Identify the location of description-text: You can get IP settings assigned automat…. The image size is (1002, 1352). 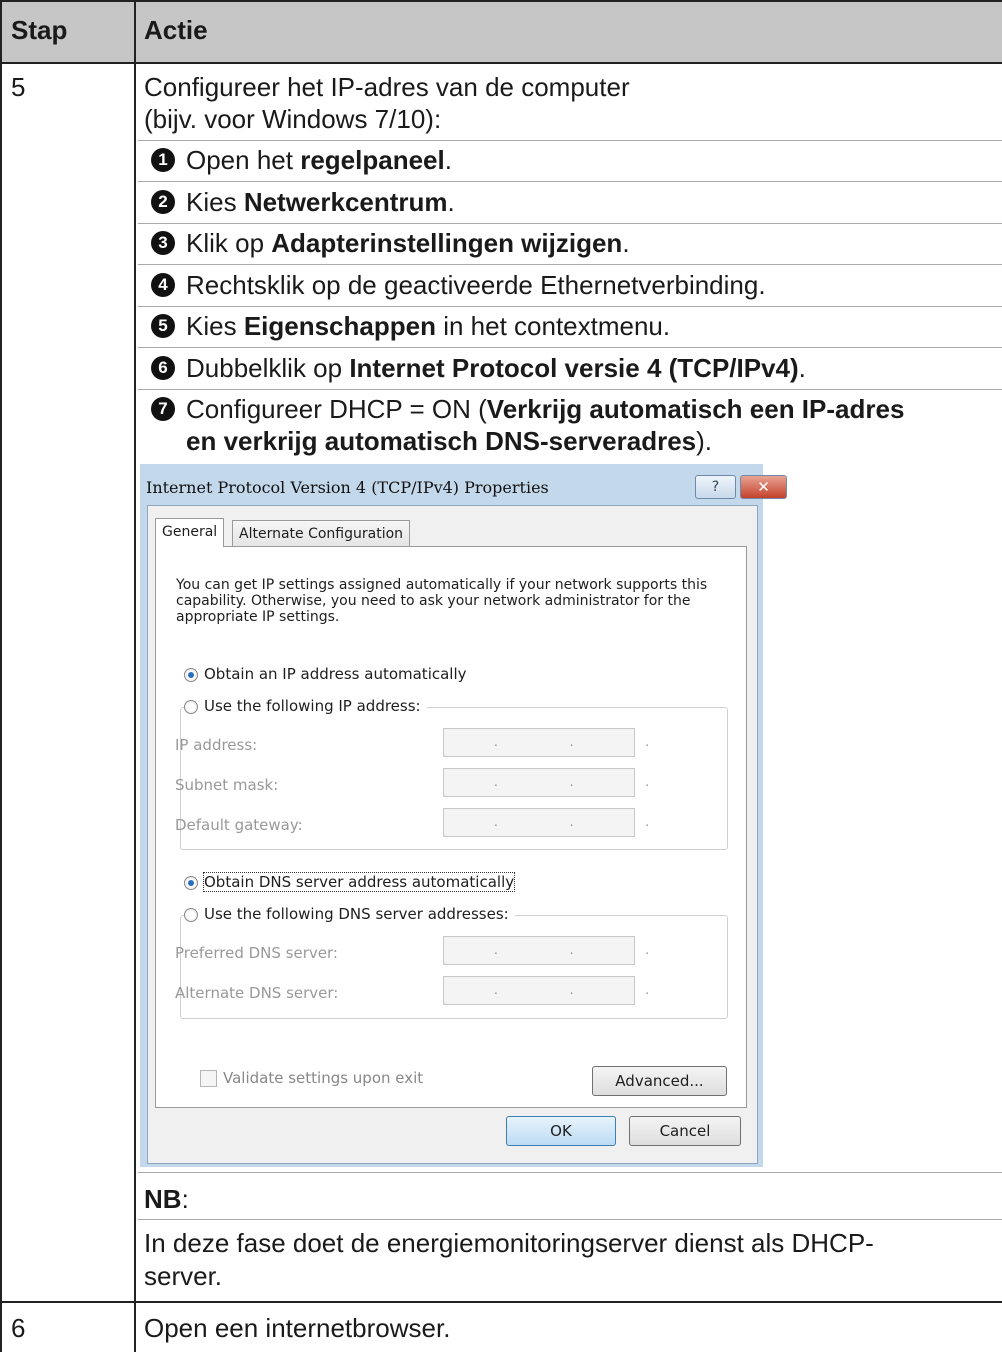
(442, 601).